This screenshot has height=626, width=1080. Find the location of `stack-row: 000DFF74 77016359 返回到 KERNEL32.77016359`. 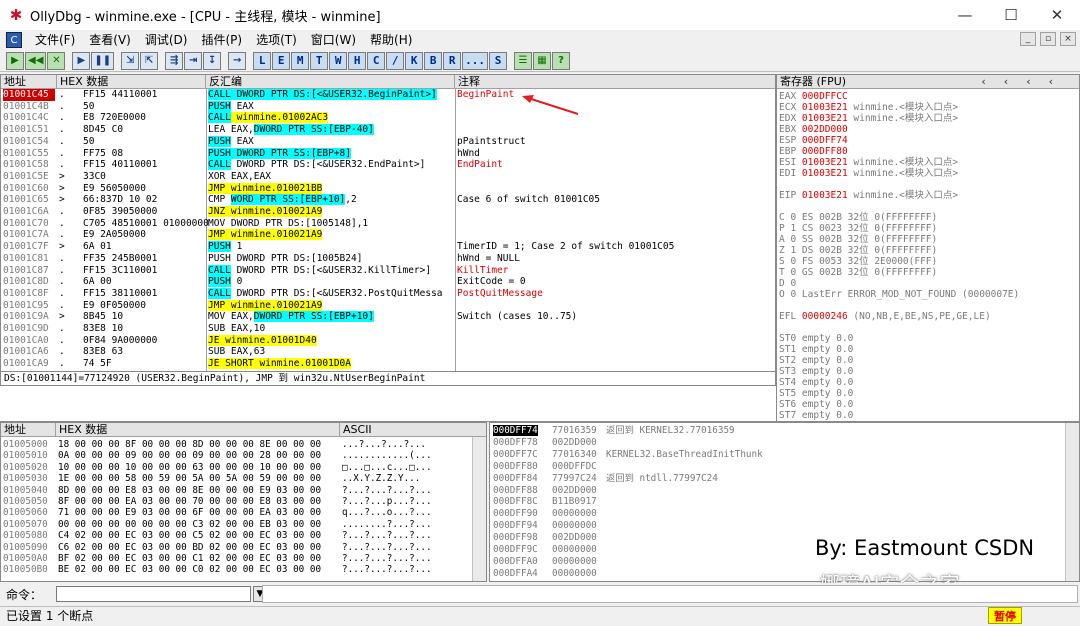

stack-row: 000DFF74 77016359 返回到 KERNEL32.77016359 is located at coordinates (777, 431).